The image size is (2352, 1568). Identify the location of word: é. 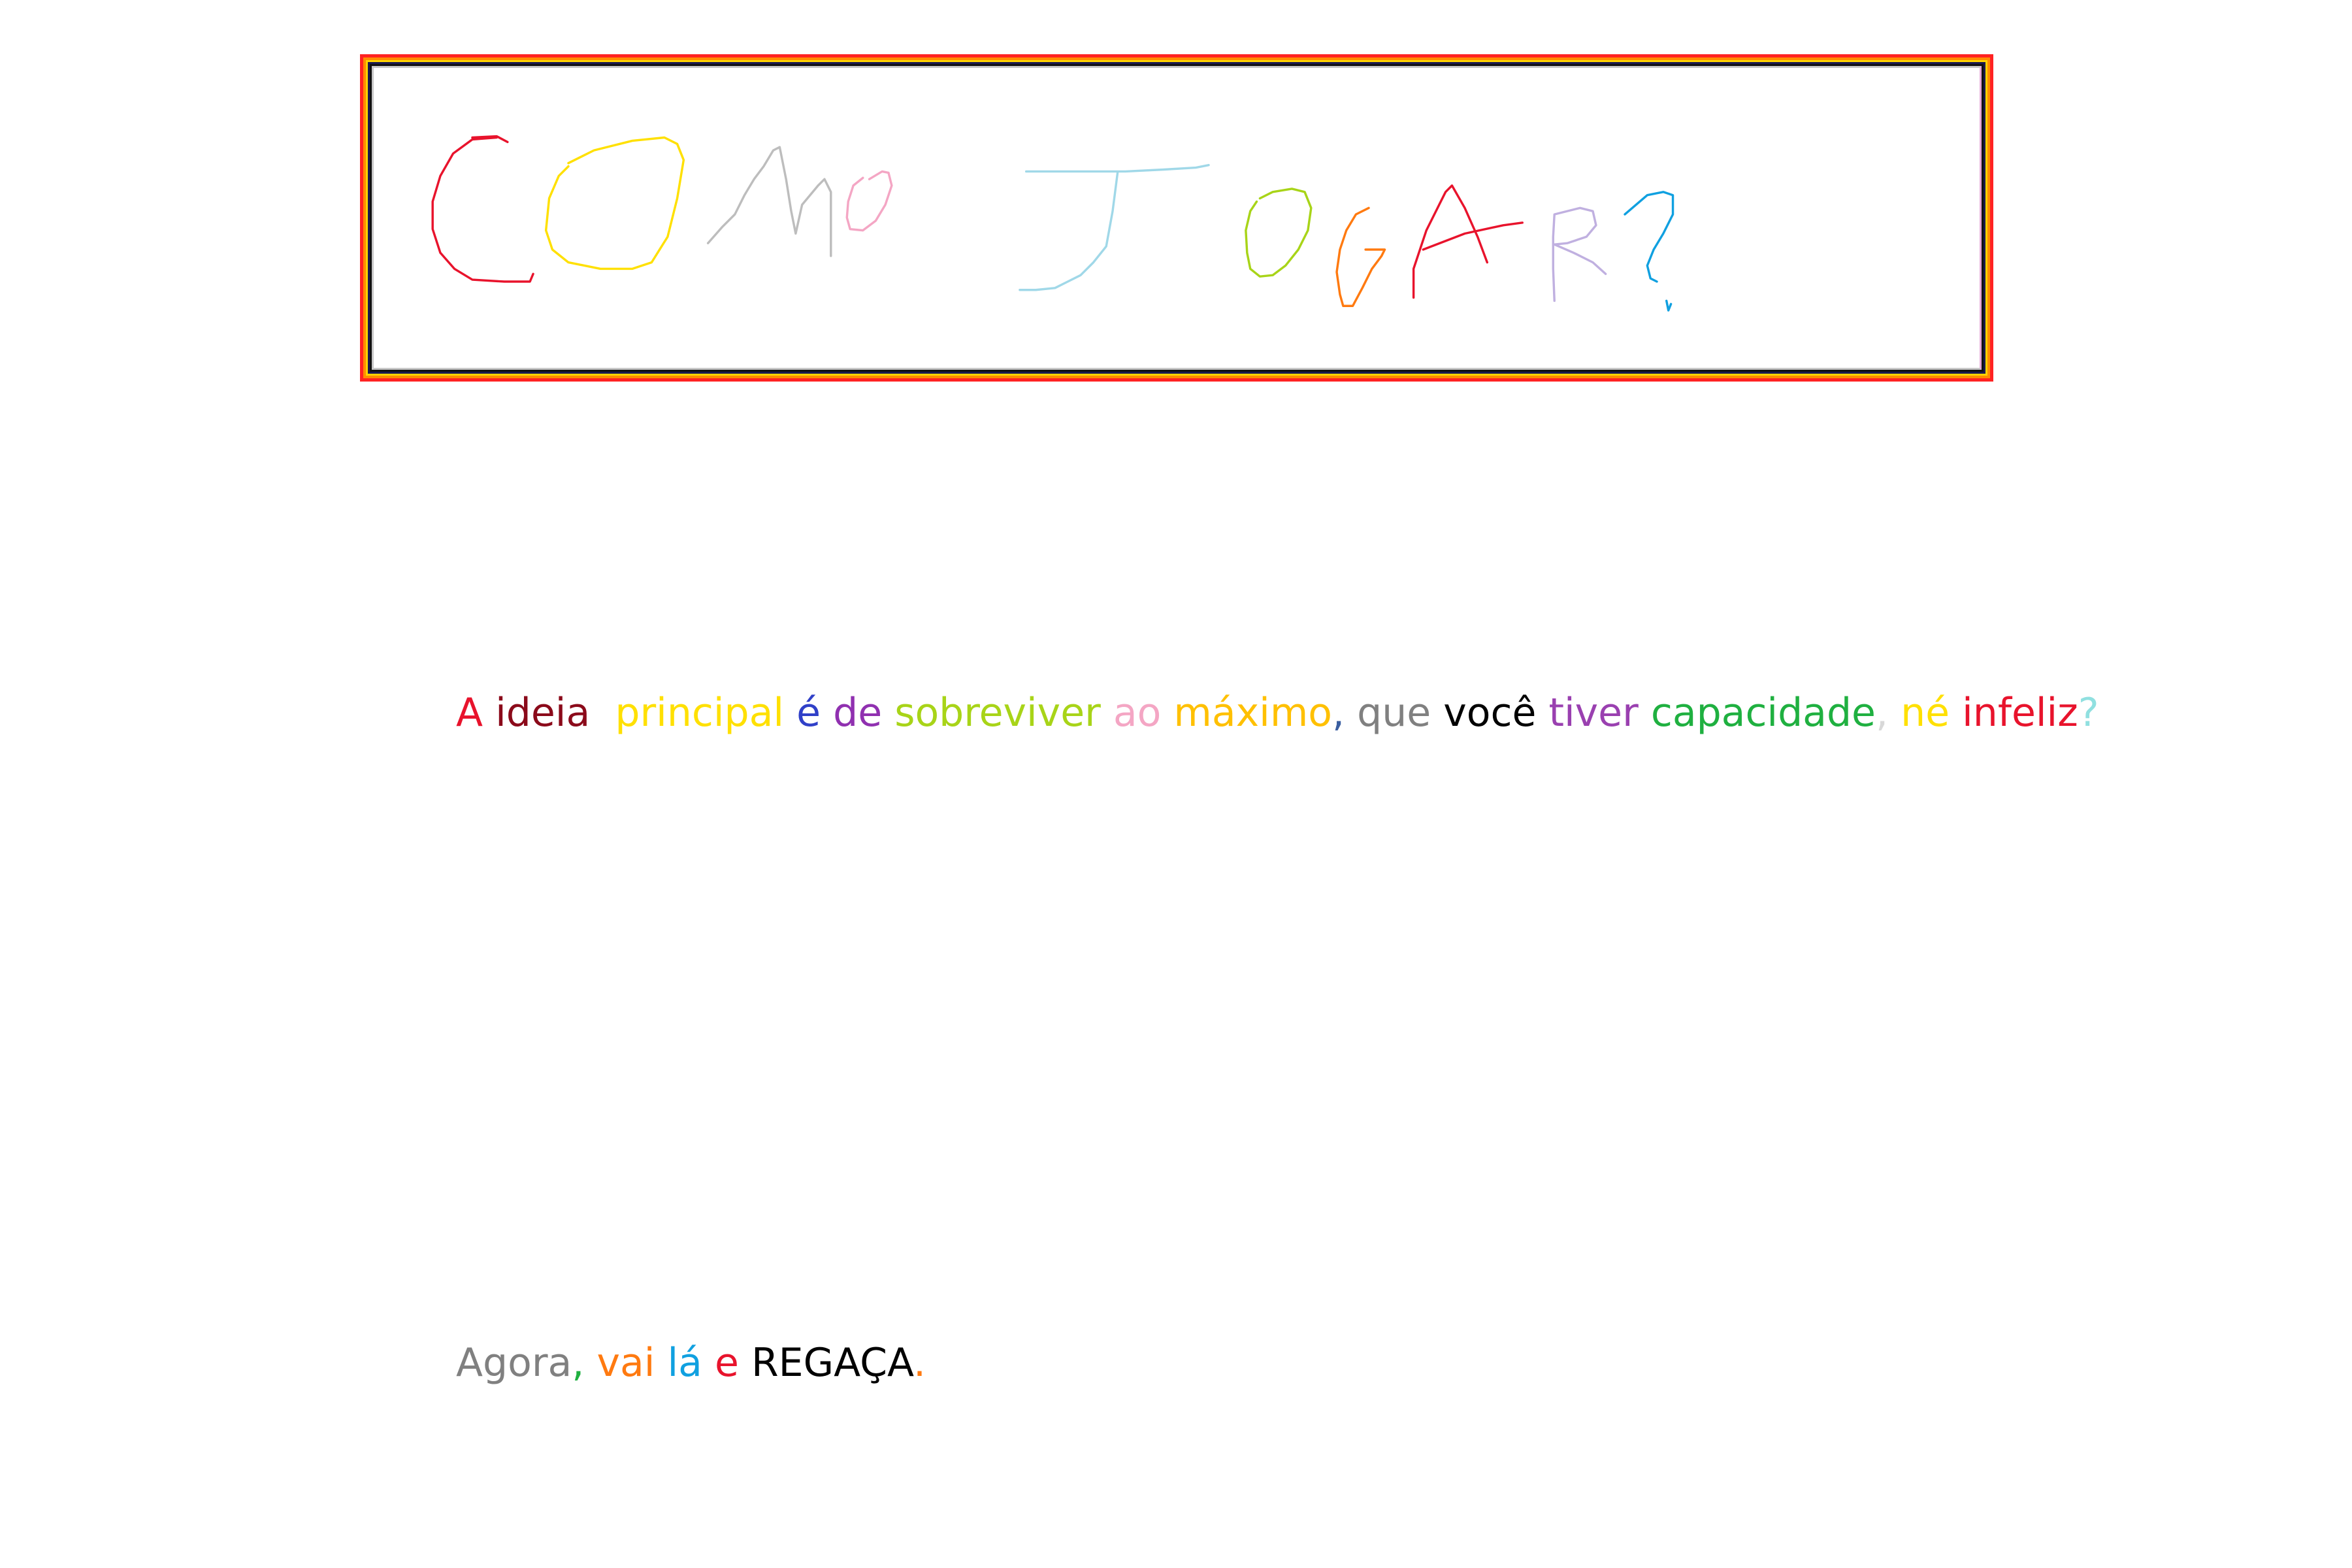
(808, 713).